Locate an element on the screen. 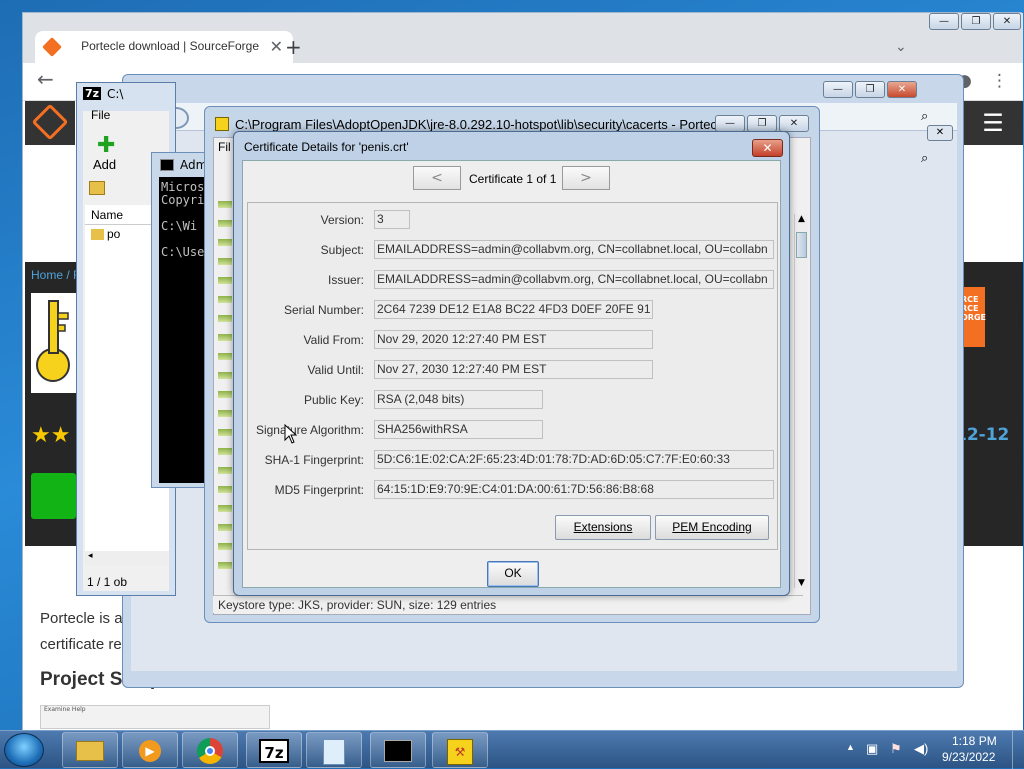 The image size is (1024, 769). show-desktop-button is located at coordinates (1018, 750).